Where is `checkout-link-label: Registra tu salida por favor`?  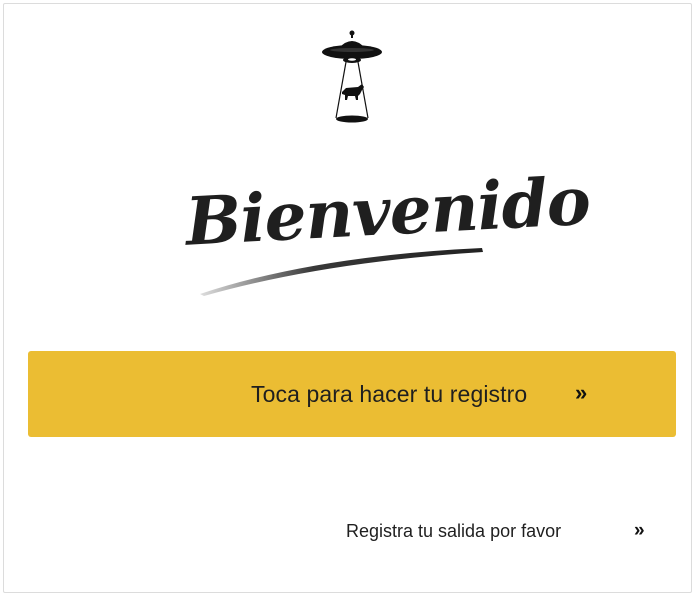 checkout-link-label: Registra tu salida por favor is located at coordinates (454, 531).